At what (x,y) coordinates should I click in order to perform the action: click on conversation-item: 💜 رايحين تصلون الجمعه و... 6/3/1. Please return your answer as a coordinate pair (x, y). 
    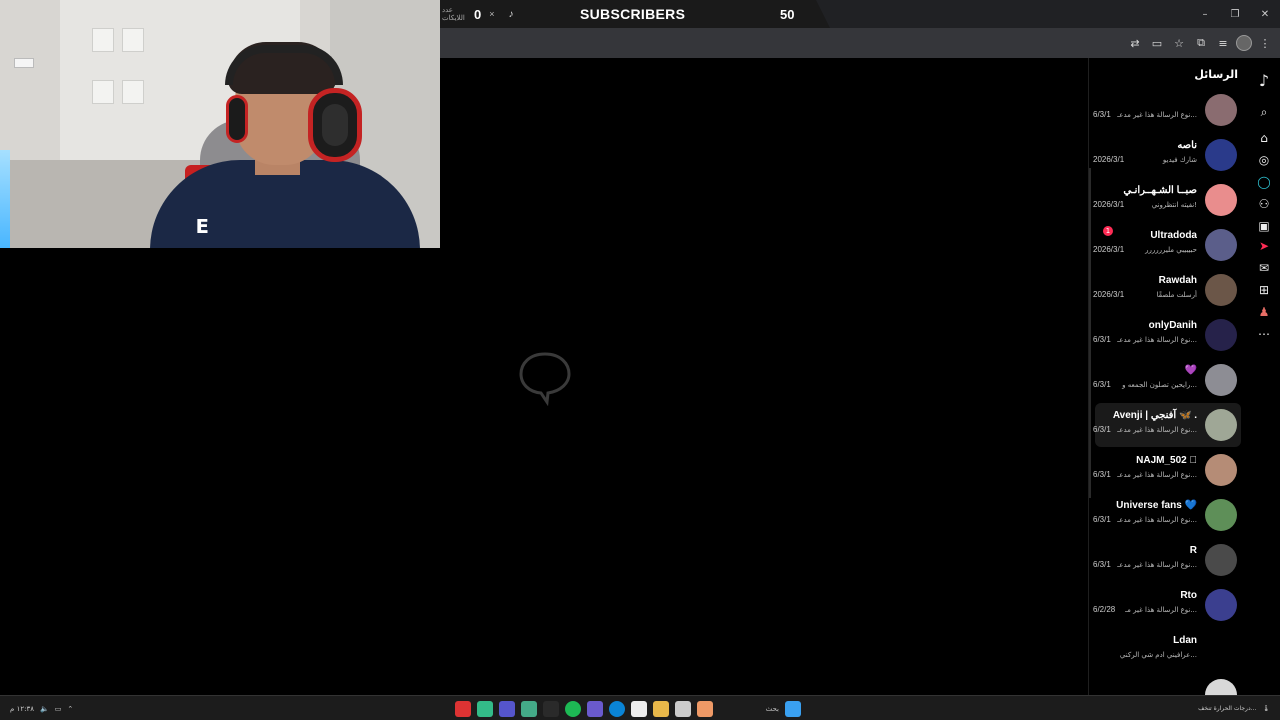
    Looking at the image, I should click on (1167, 380).